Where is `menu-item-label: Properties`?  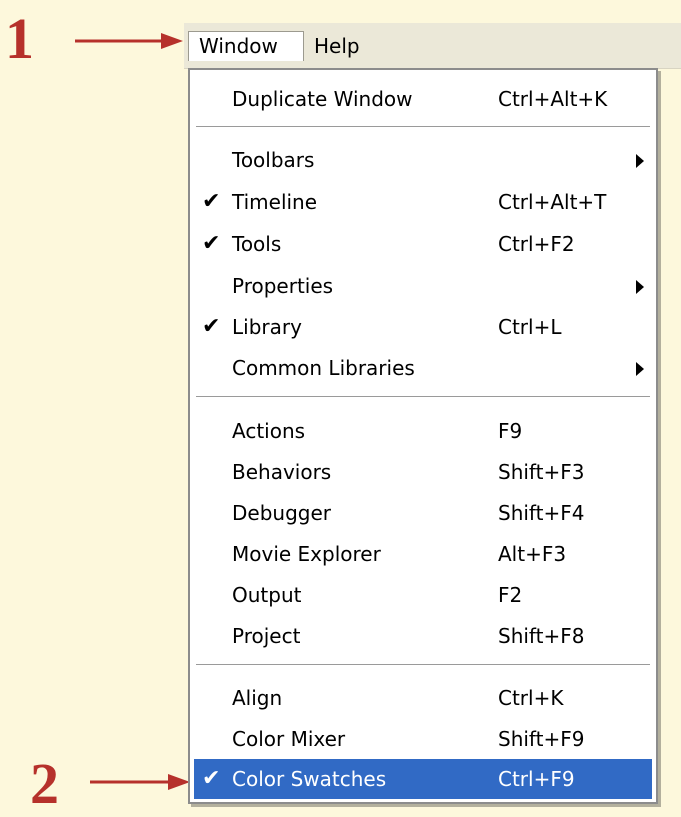 menu-item-label: Properties is located at coordinates (283, 286).